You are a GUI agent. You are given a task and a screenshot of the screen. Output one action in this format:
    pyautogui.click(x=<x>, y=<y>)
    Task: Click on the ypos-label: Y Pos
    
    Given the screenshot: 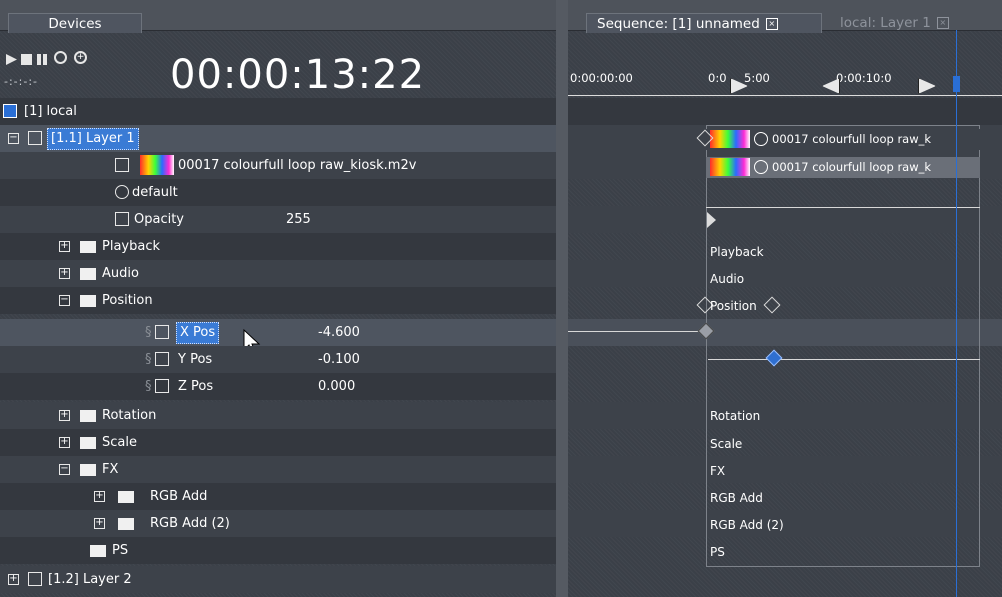 What is the action you would take?
    pyautogui.click(x=195, y=359)
    